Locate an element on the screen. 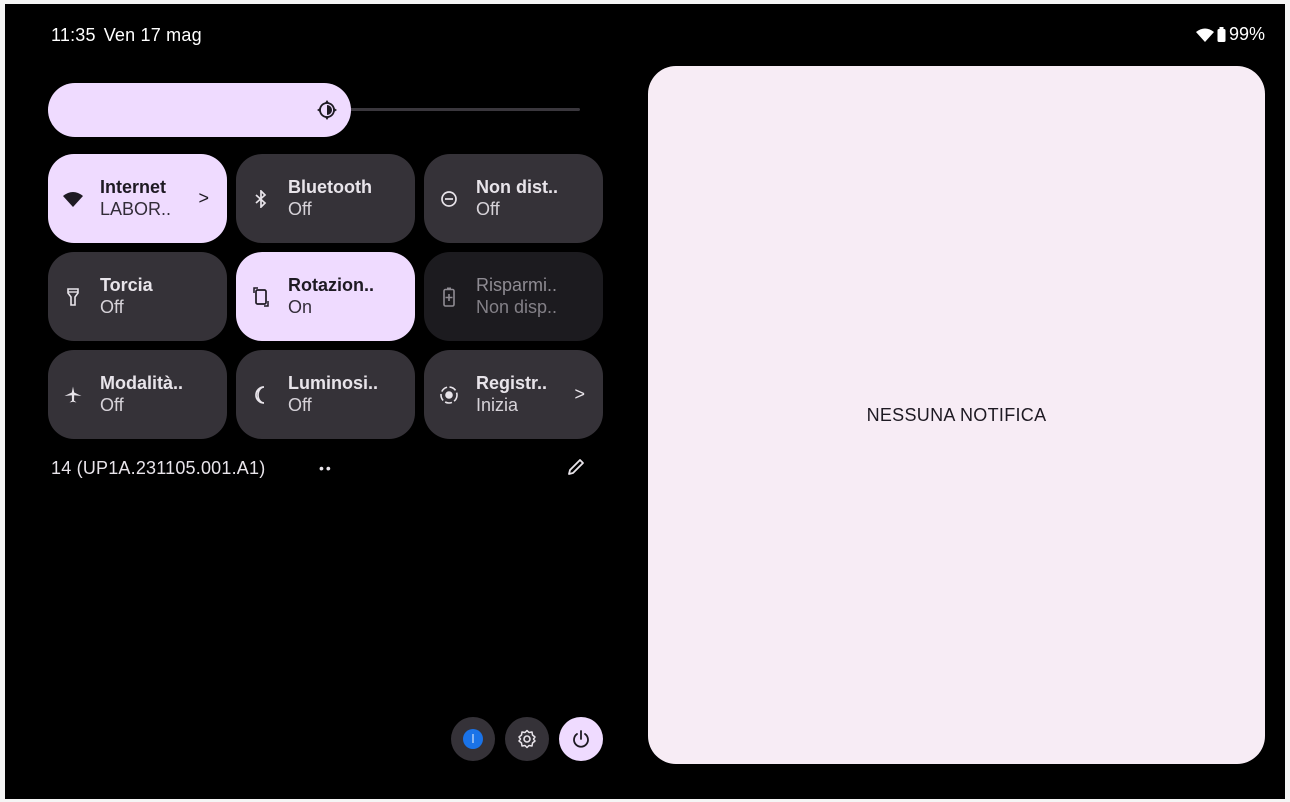 Image resolution: width=1290 pixels, height=802 pixels. brightness-slider is located at coordinates (314, 110).